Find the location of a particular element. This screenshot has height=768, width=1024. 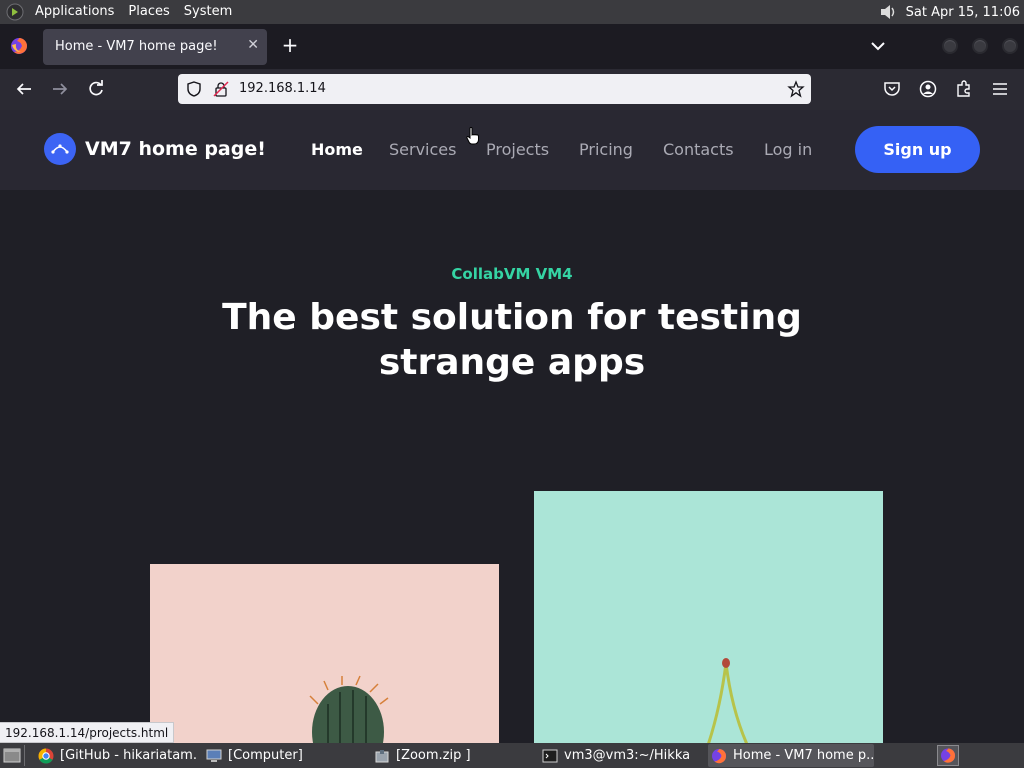

mouse-pointer-hand-icon is located at coordinates (472, 136).